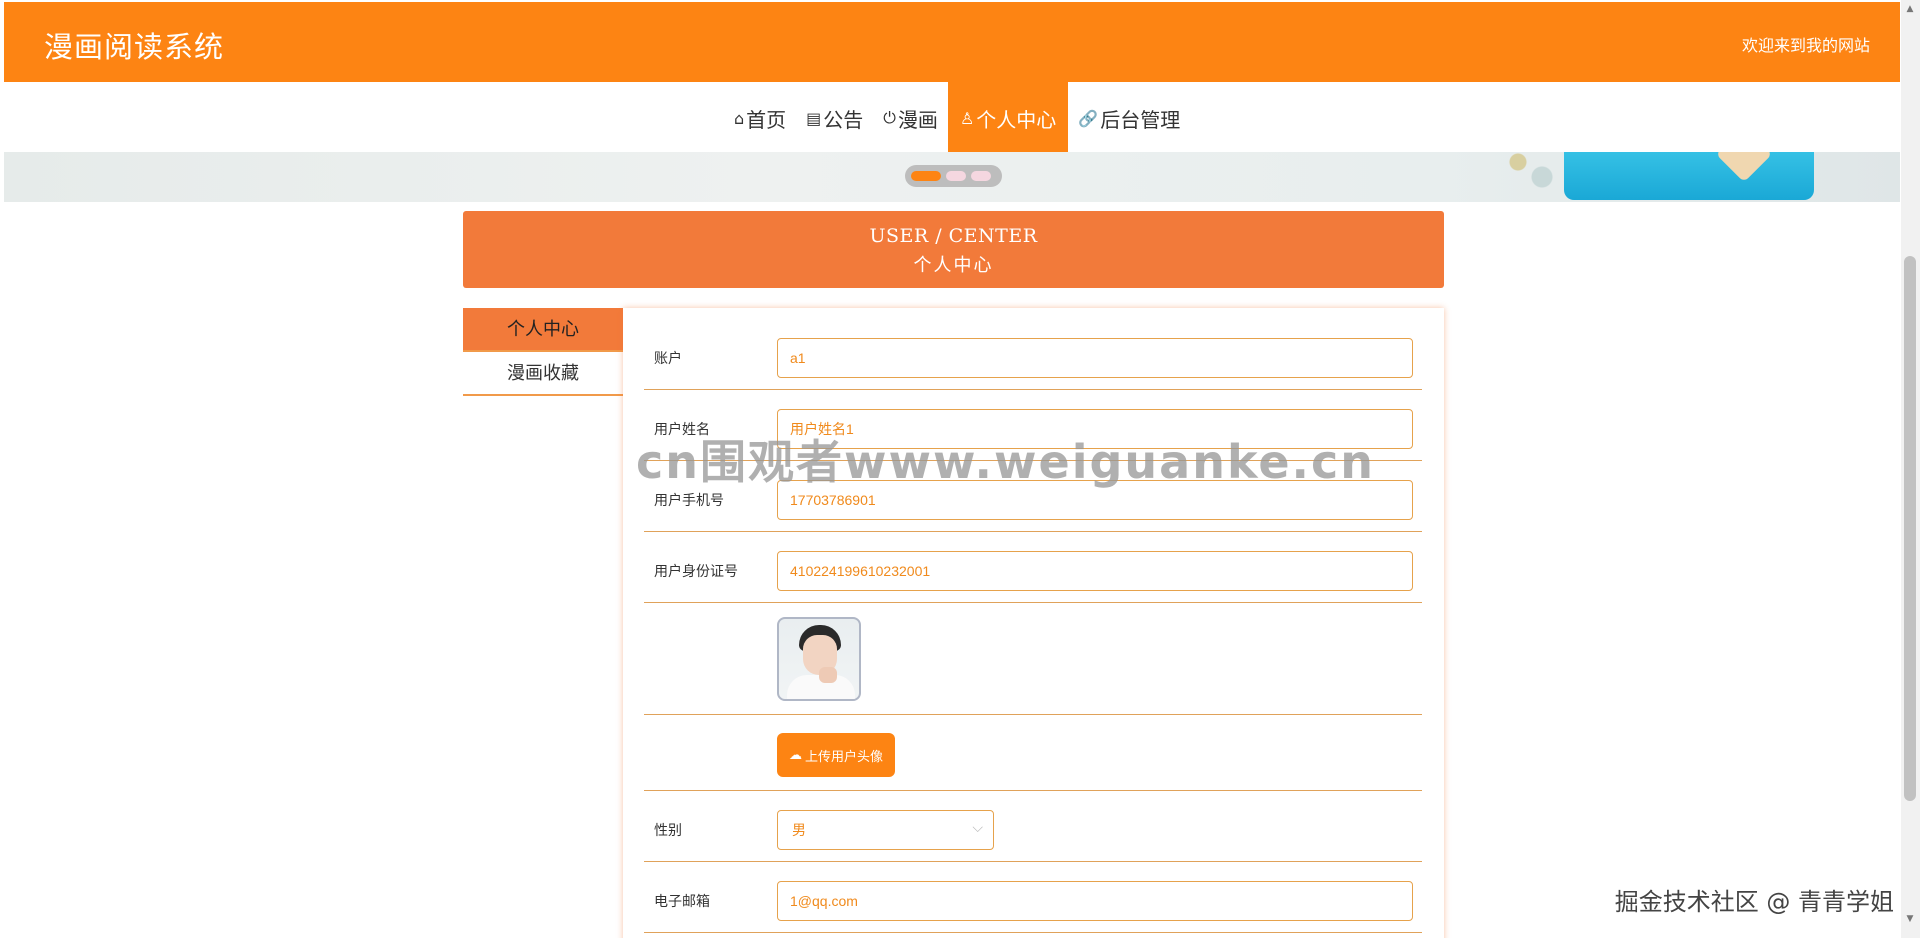 The width and height of the screenshot is (1920, 938). What do you see at coordinates (952, 42) in the screenshot?
I see `top-bar: 漫画阅读系统 欢迎来到我的网站` at bounding box center [952, 42].